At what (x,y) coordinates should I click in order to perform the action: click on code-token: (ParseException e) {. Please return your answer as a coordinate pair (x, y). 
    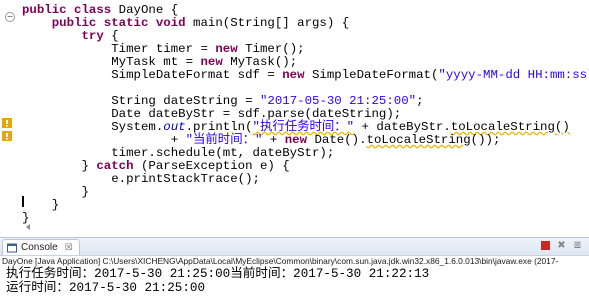
    Looking at the image, I should click on (211, 166).